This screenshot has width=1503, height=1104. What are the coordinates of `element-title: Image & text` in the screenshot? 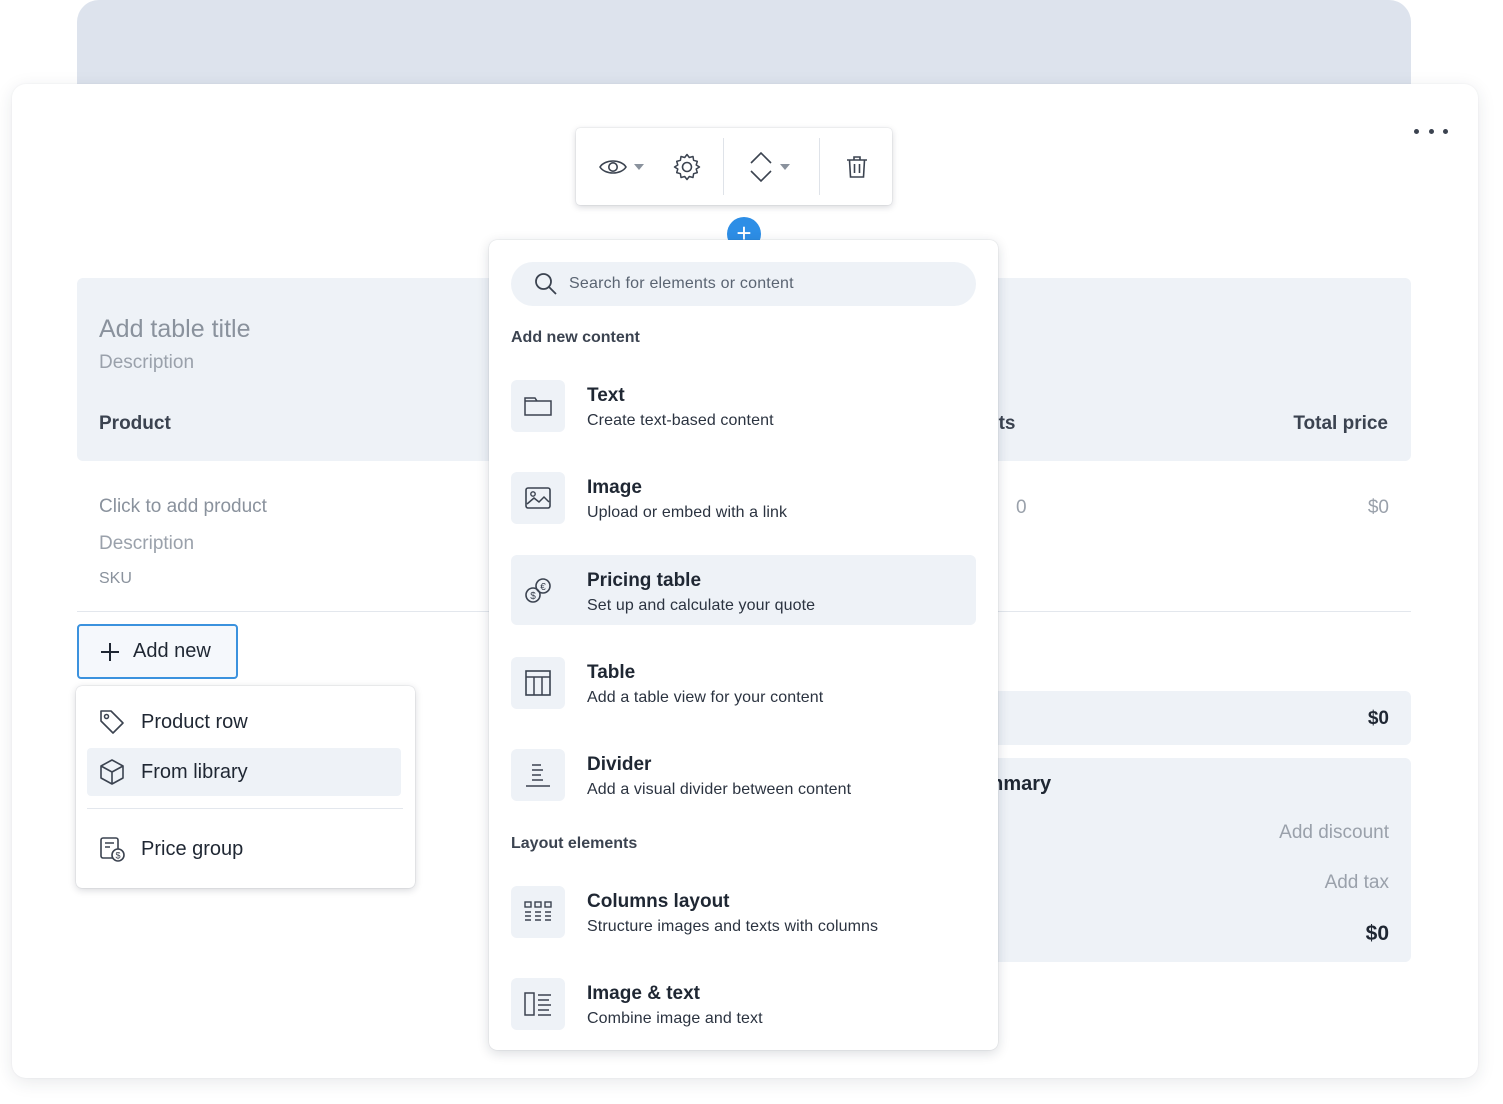 It's located at (643, 993).